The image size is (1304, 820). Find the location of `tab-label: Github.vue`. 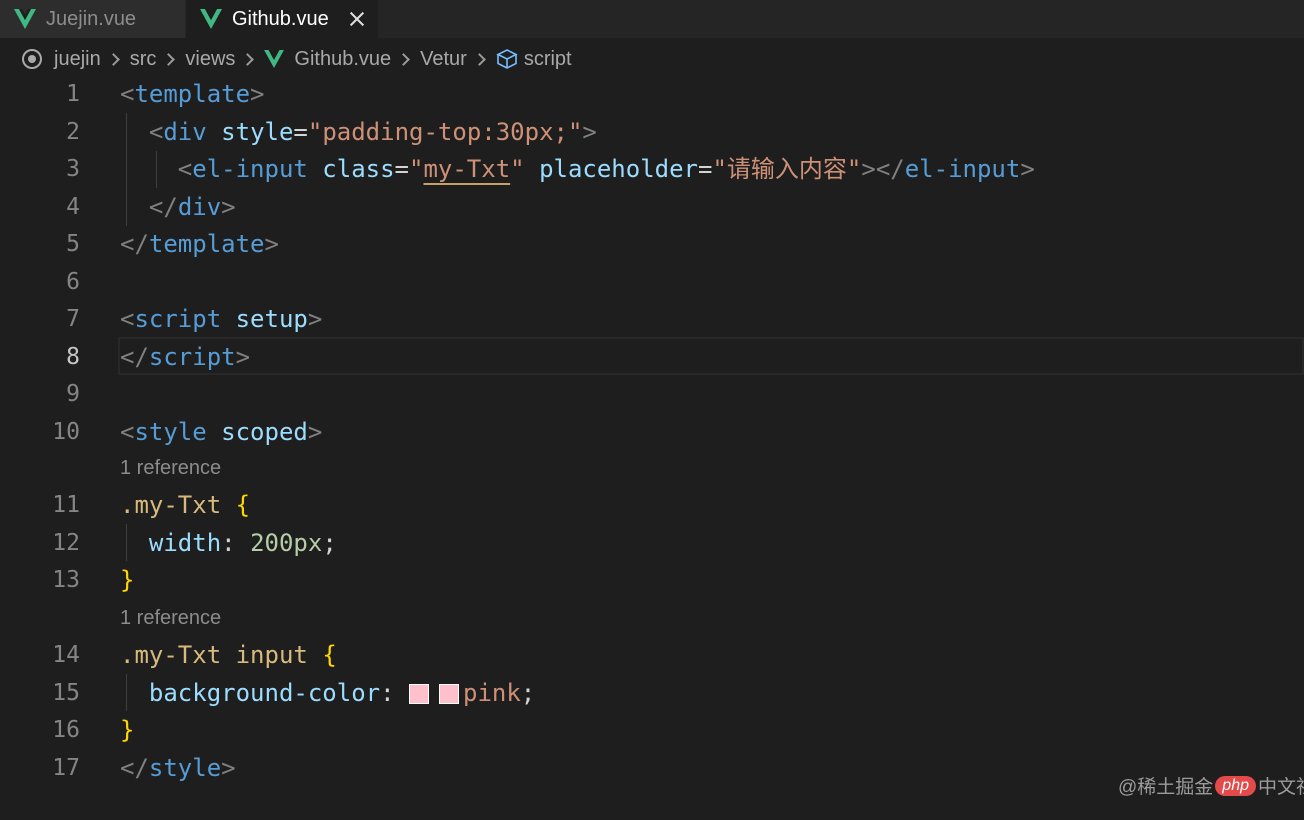

tab-label: Github.vue is located at coordinates (280, 18).